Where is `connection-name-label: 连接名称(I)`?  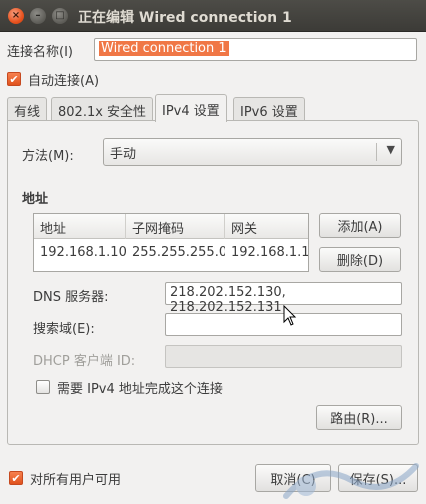
connection-name-label: 连接名称(I) is located at coordinates (40, 52).